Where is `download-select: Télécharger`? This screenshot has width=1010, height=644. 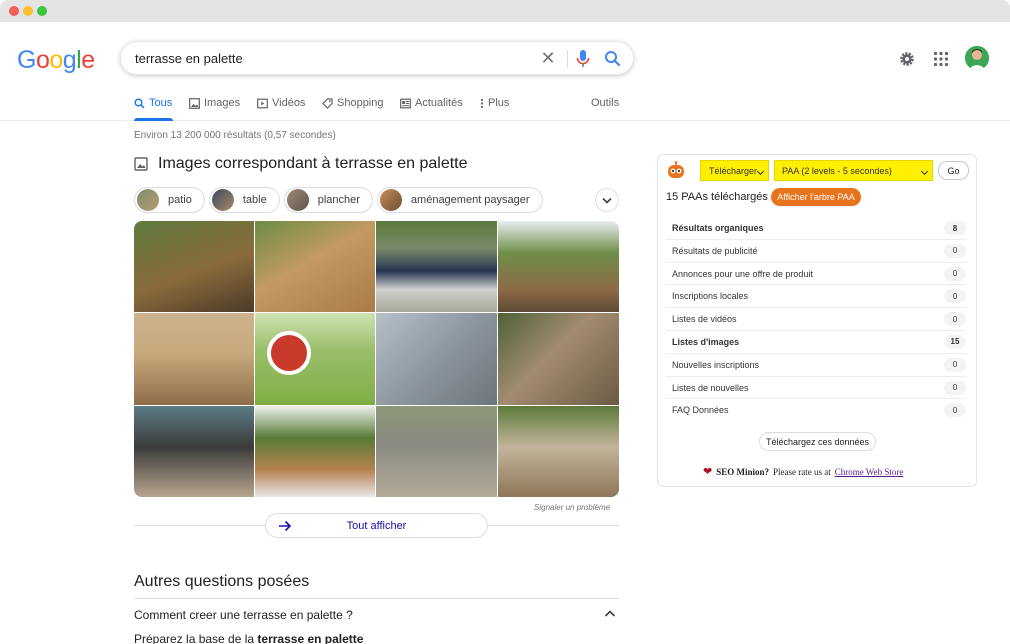
download-select: Télécharger is located at coordinates (734, 170).